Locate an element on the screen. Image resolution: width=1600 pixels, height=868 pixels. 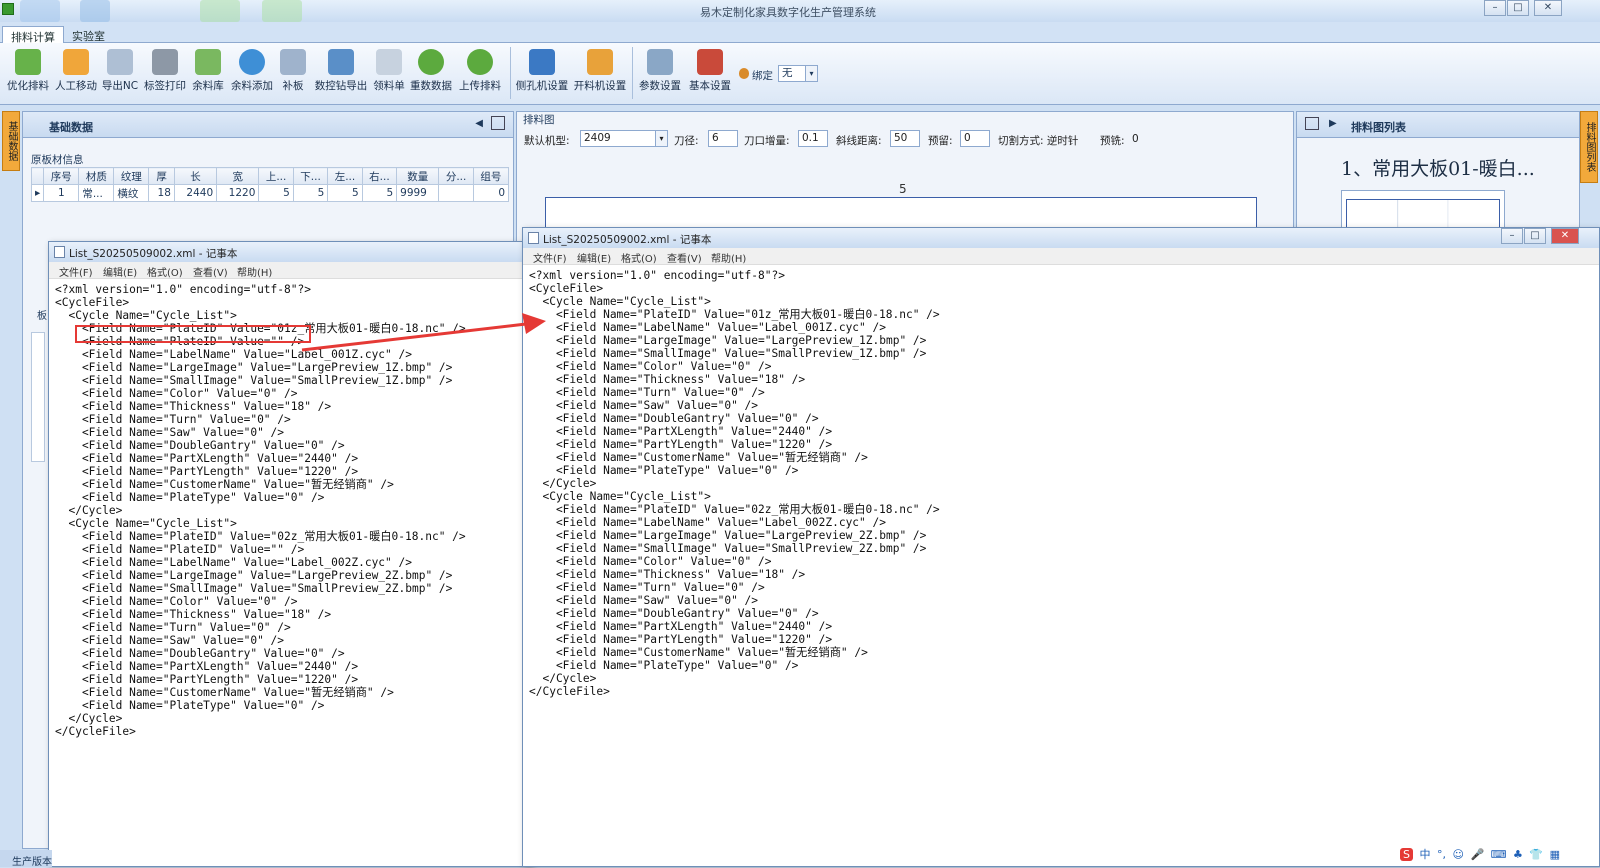
tab-lab: 实验室 is located at coordinates (88, 34).